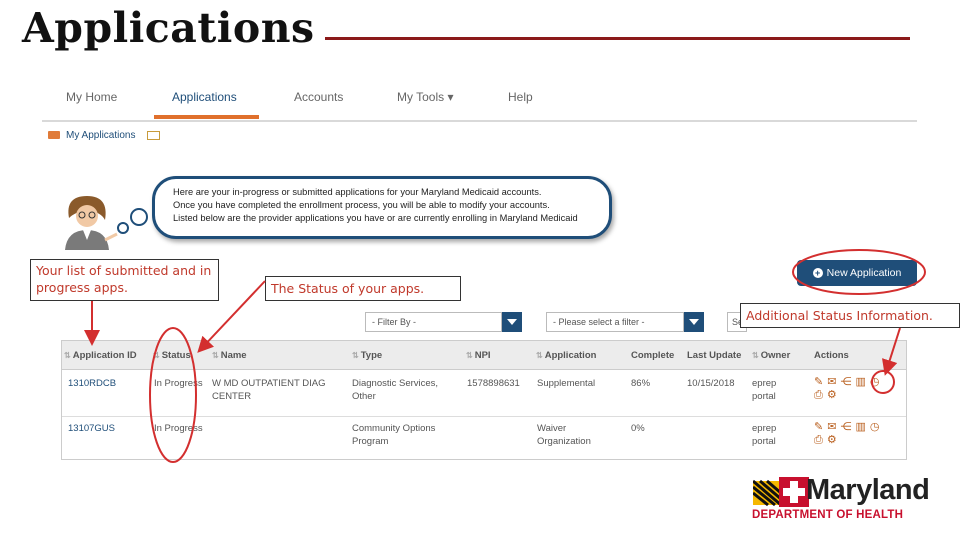  What do you see at coordinates (828, 515) in the screenshot?
I see `department-of-health-text: DEPARTMENT OF HEALTH` at bounding box center [828, 515].